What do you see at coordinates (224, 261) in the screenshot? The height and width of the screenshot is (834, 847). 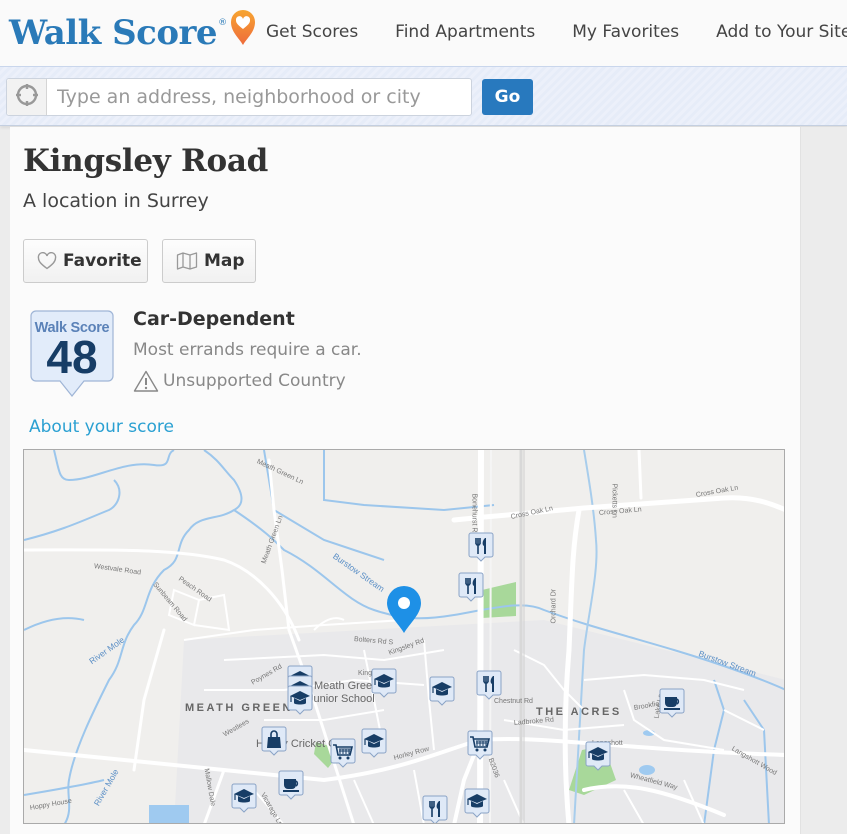 I see `map-label: Map` at bounding box center [224, 261].